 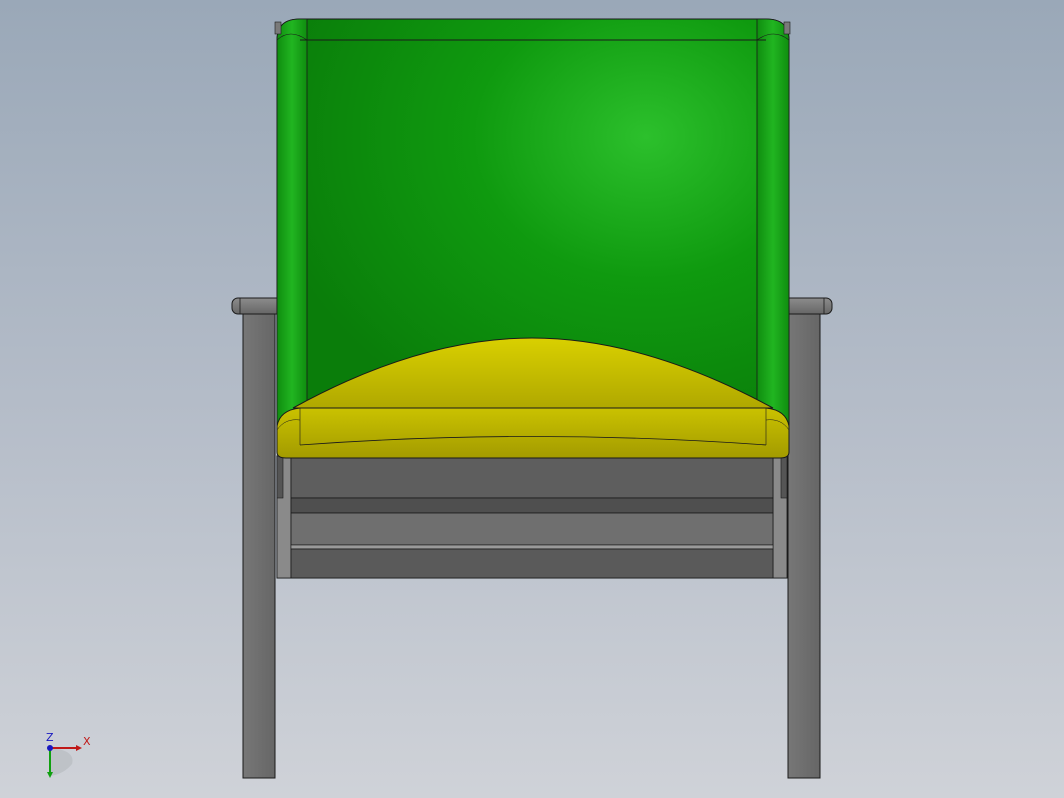 I want to click on seat-frame, so click(x=532, y=517).